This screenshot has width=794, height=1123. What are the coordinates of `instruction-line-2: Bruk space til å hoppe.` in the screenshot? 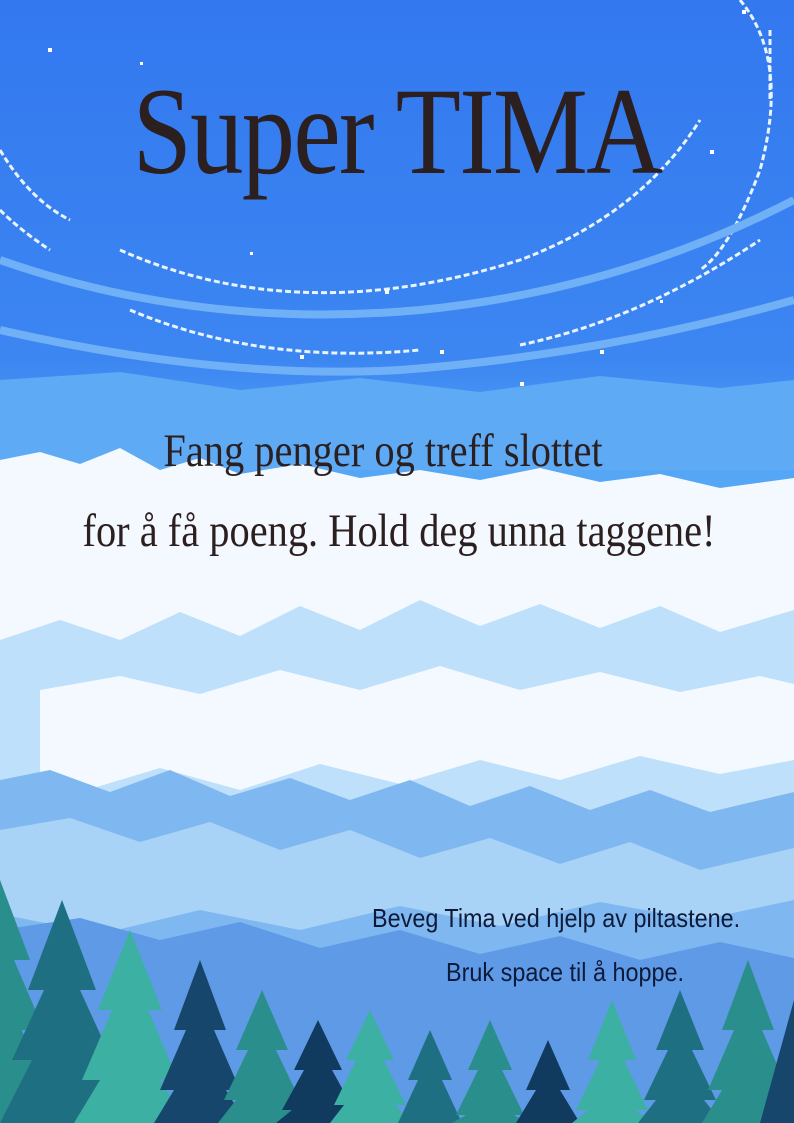 It's located at (565, 972).